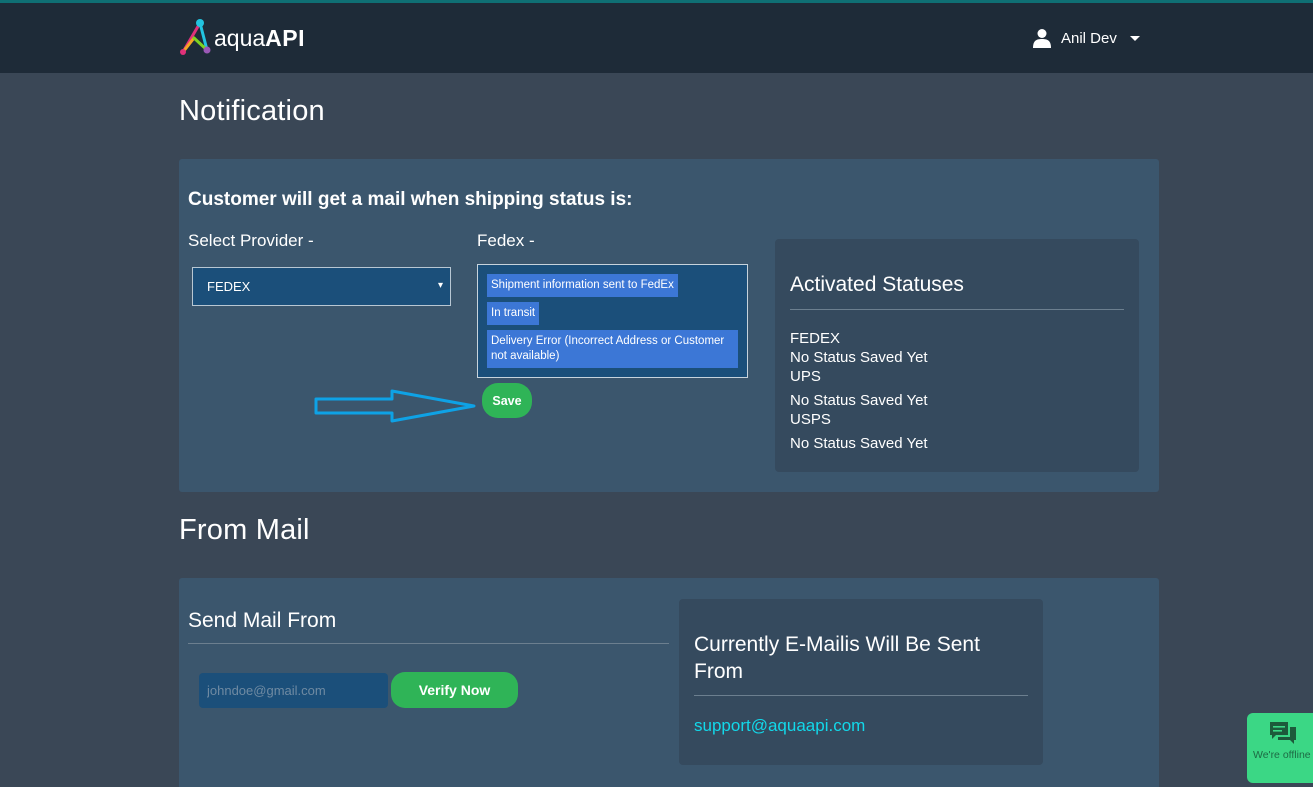 This screenshot has width=1313, height=787. I want to click on top-navbar: aquaAPI Anil Dev, so click(656, 36).